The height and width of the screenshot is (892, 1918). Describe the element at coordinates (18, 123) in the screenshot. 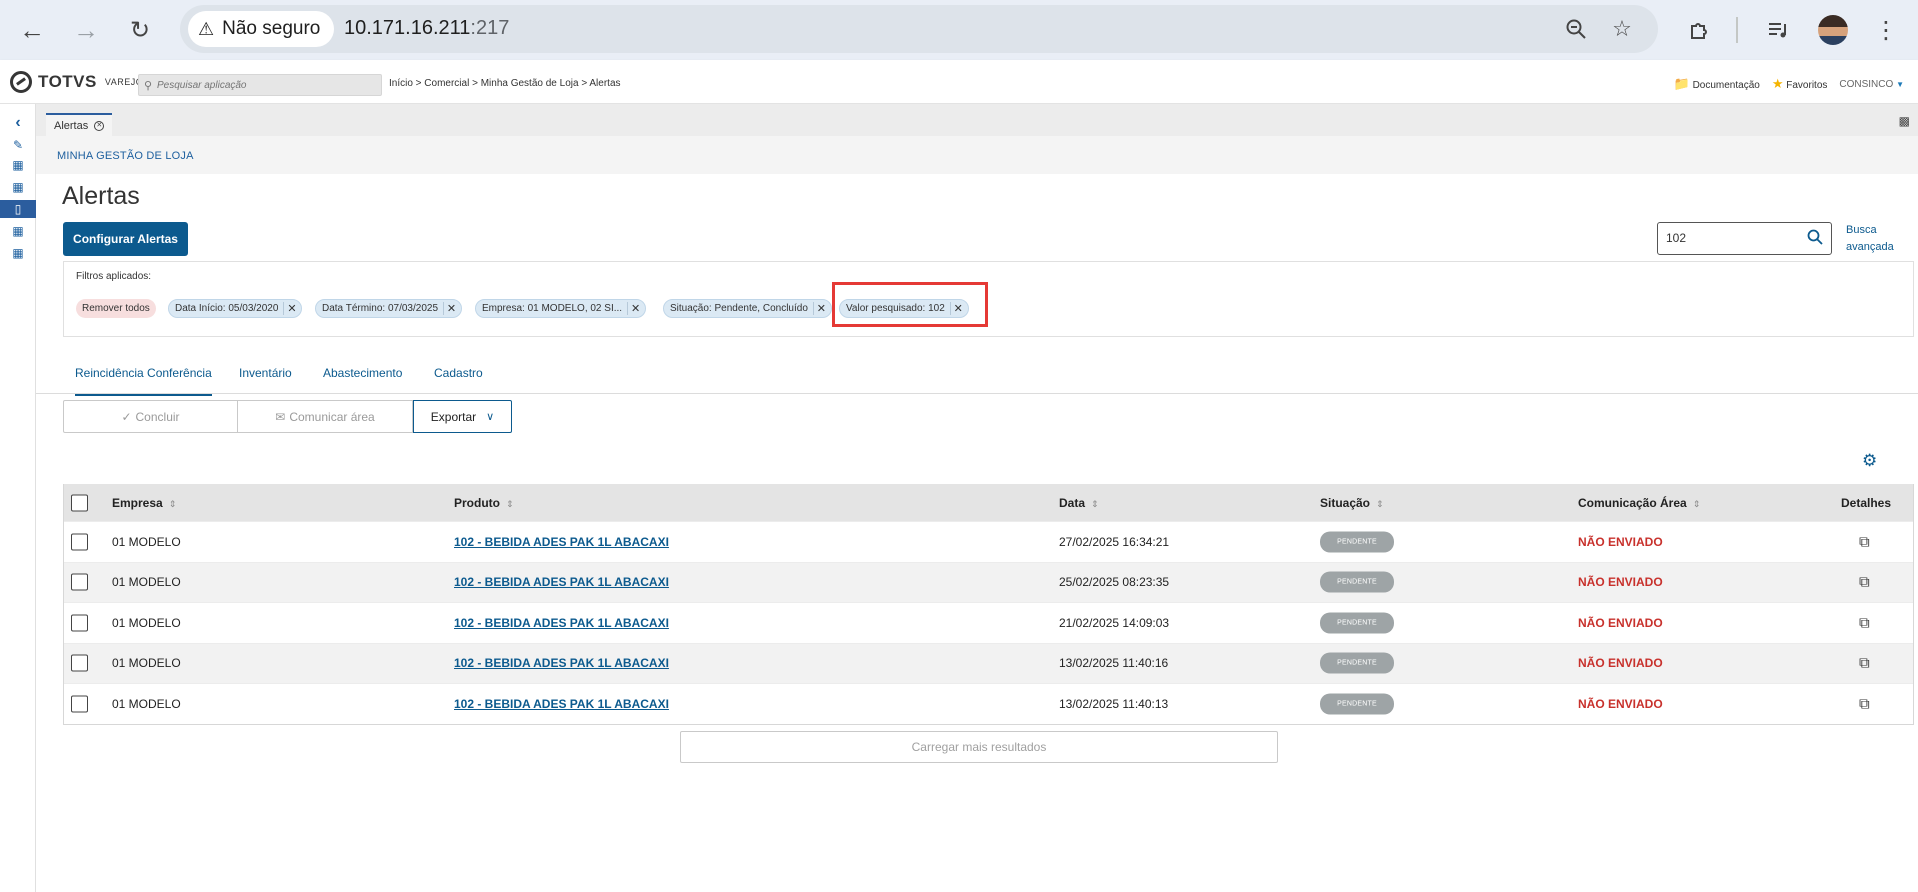

I see `collapse-chevron-icon: ‹` at that location.